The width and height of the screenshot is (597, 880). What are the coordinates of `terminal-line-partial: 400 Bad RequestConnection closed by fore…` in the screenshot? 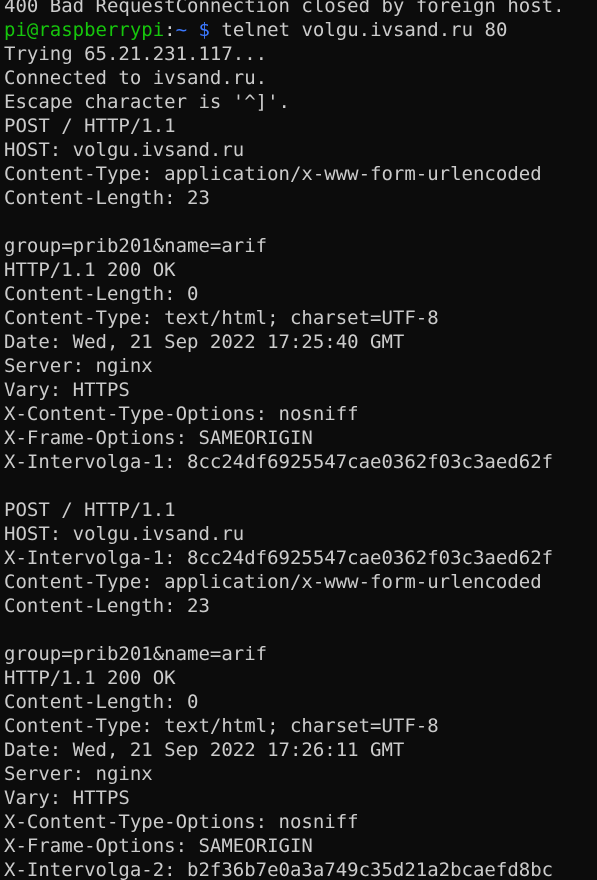 It's located at (284, 8).